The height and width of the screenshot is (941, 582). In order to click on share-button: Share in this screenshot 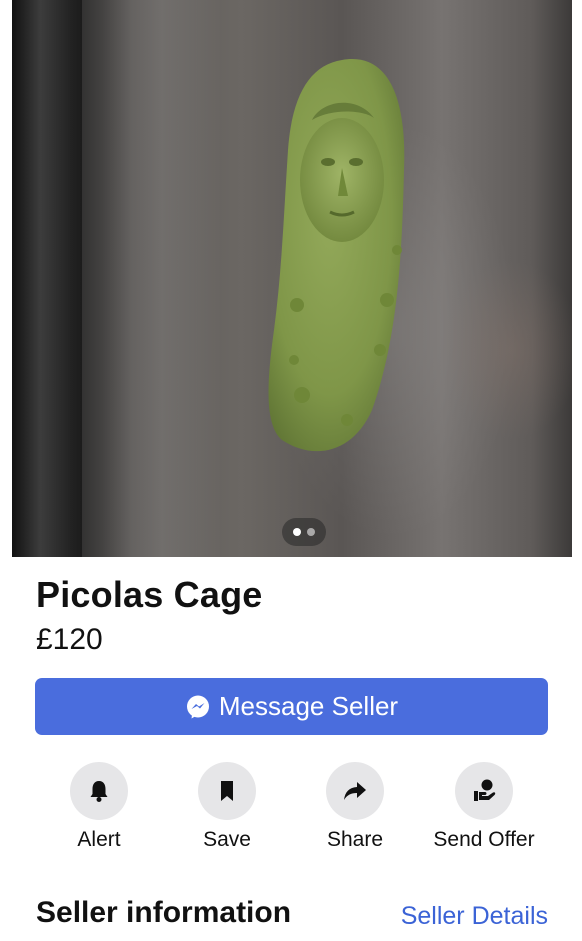, I will do `click(355, 807)`.